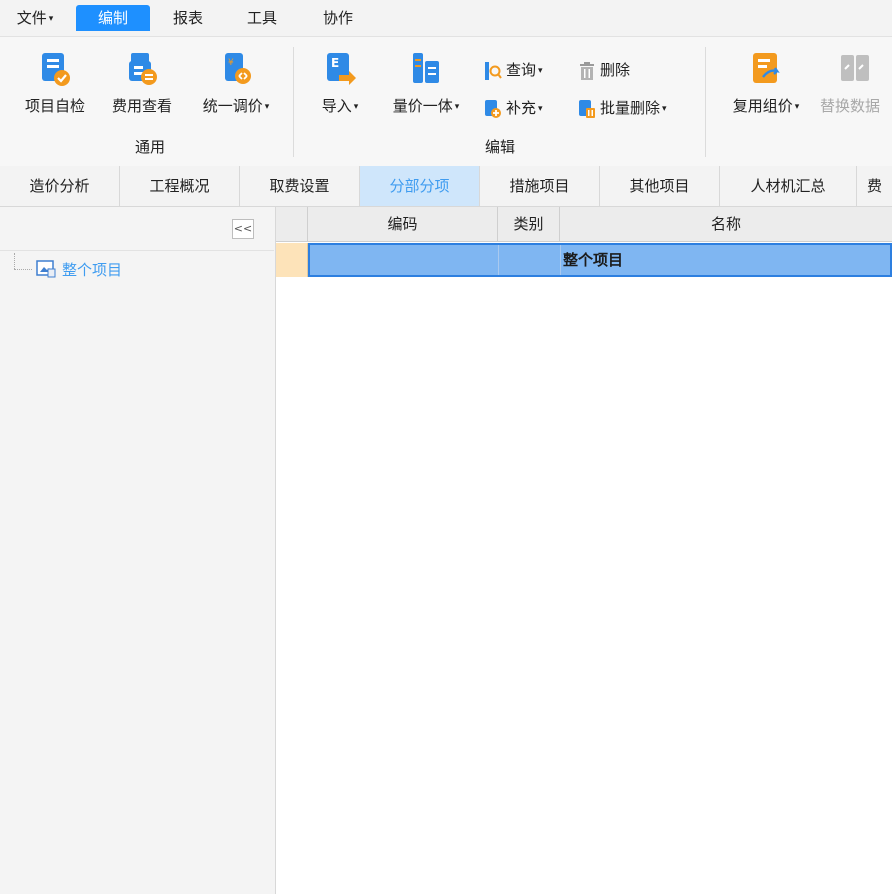 The height and width of the screenshot is (894, 892). I want to click on collapse-panel-button: <<, so click(243, 229).